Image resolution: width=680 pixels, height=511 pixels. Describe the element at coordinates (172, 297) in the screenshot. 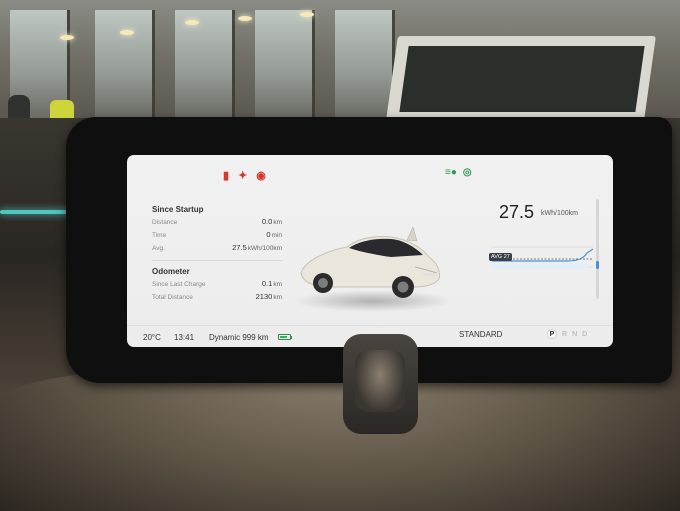

I see `odometer-row-label: Total Distance` at that location.